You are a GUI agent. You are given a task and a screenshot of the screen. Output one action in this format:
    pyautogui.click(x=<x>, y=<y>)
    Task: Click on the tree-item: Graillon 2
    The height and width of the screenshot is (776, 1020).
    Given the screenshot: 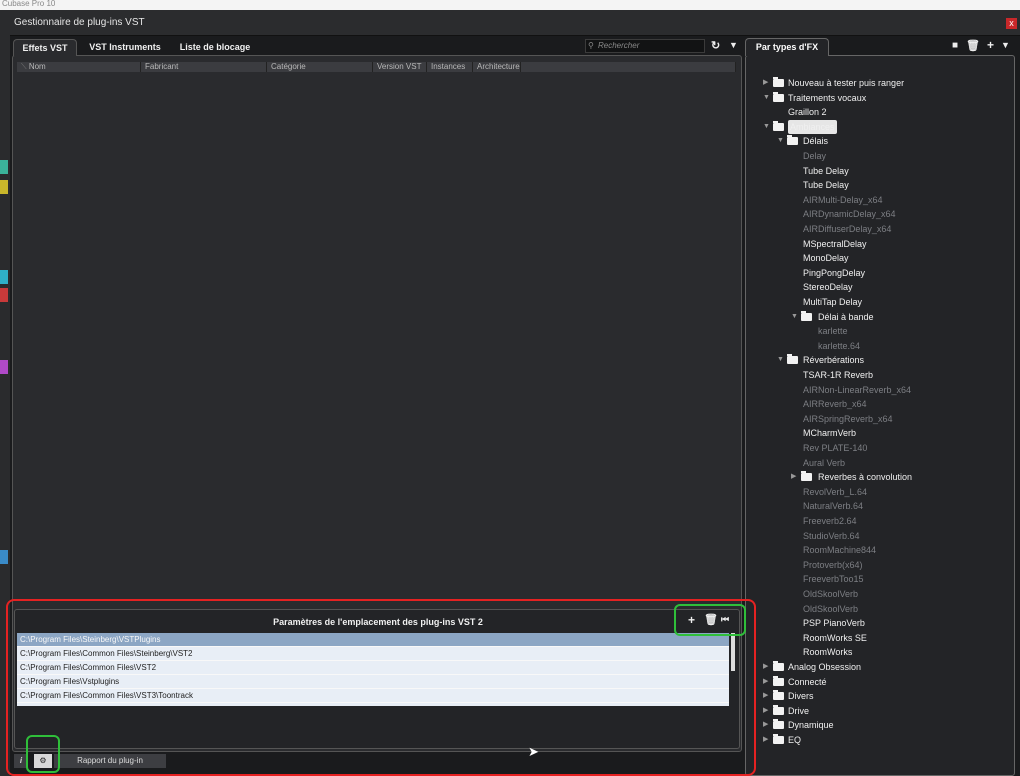 What is the action you would take?
    pyautogui.click(x=876, y=112)
    